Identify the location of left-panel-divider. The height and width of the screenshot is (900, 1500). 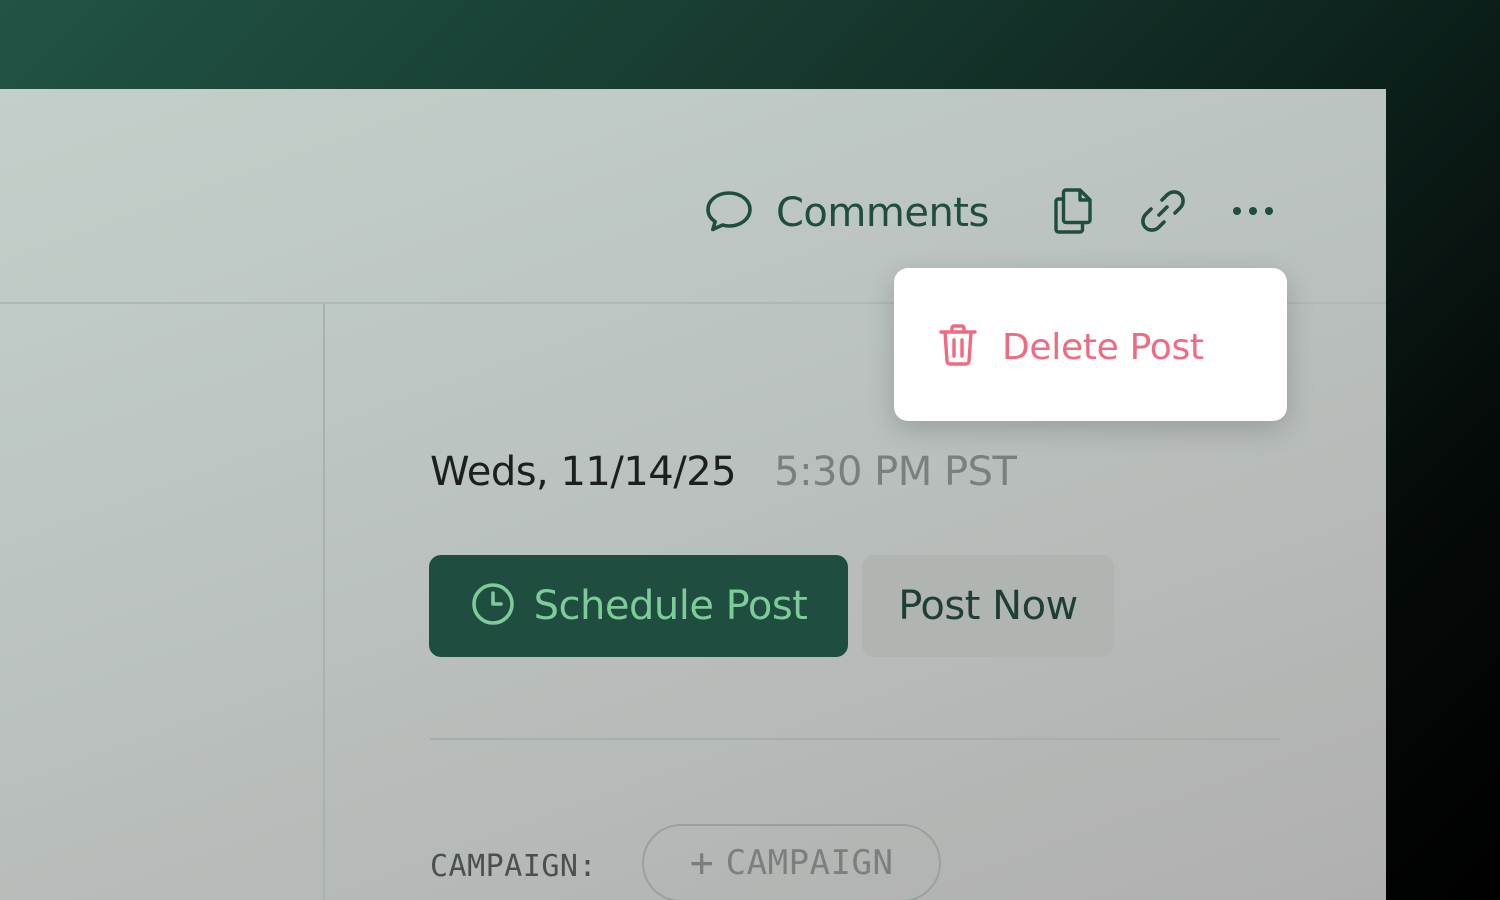
(324, 602).